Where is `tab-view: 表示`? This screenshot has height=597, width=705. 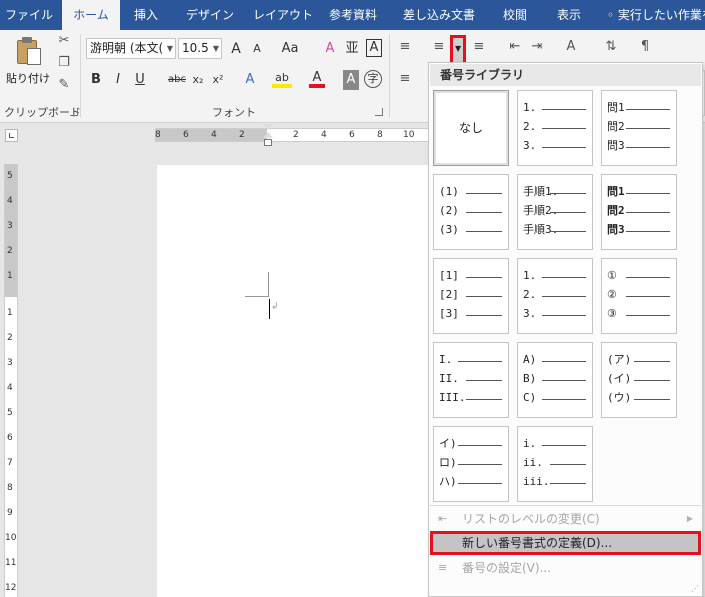 tab-view: 表示 is located at coordinates (569, 15).